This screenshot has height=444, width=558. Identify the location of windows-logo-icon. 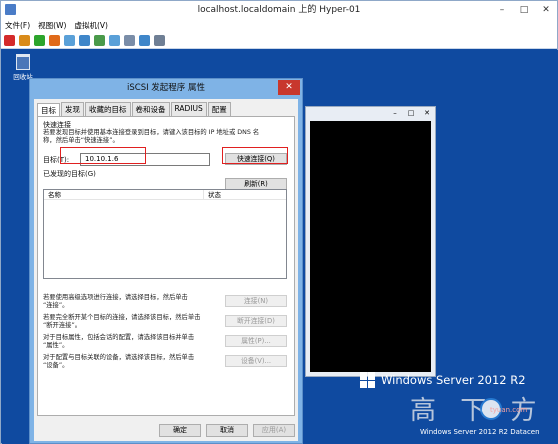
(368, 380).